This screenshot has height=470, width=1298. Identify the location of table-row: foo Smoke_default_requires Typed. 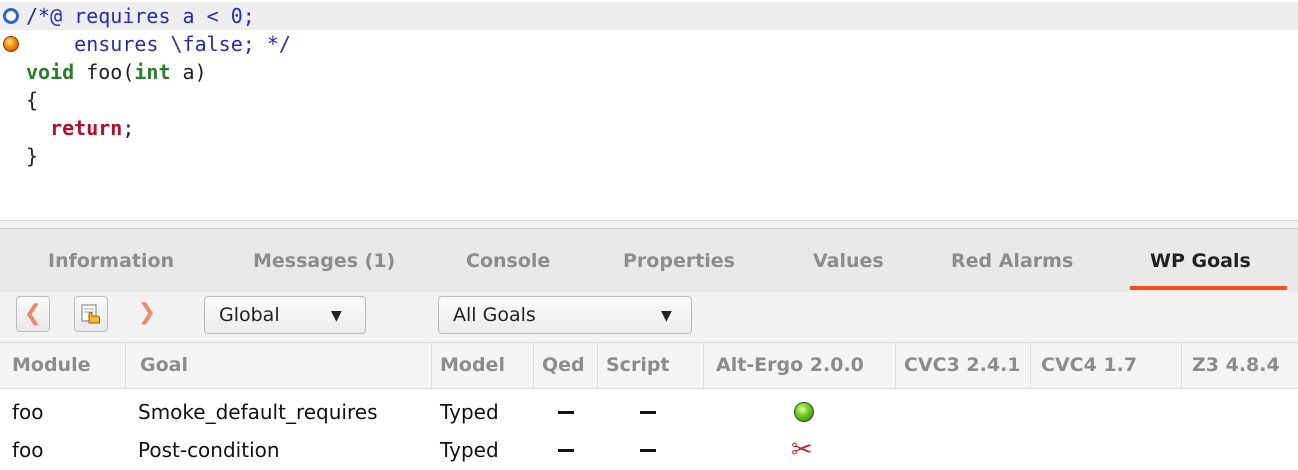
(649, 412).